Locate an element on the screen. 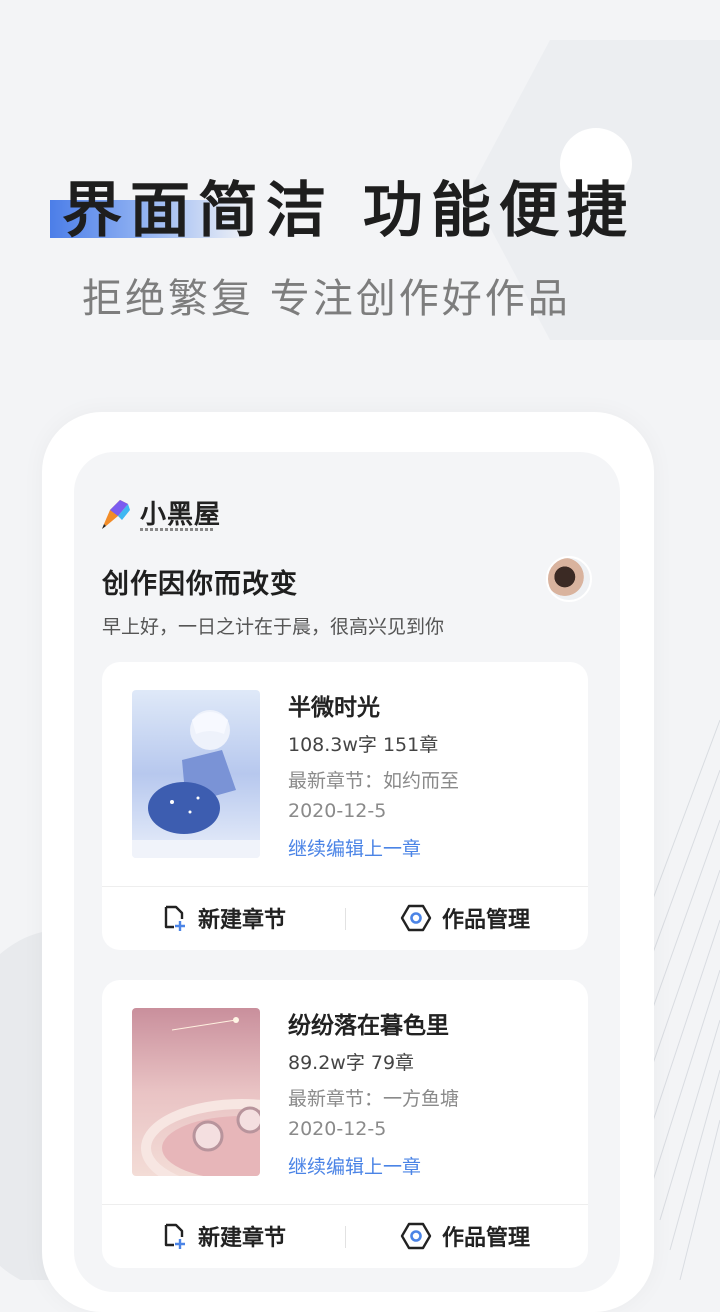 The image size is (720, 1312). pen-logo-icon is located at coordinates (116, 514).